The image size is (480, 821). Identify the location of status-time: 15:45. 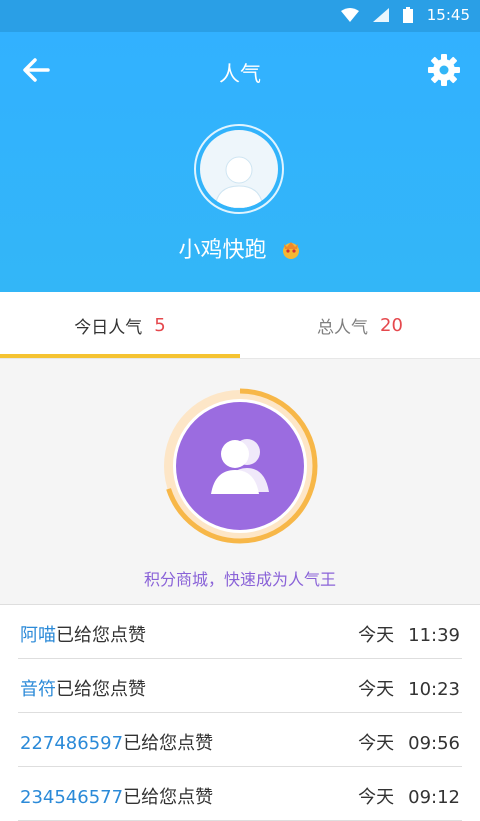
(448, 15).